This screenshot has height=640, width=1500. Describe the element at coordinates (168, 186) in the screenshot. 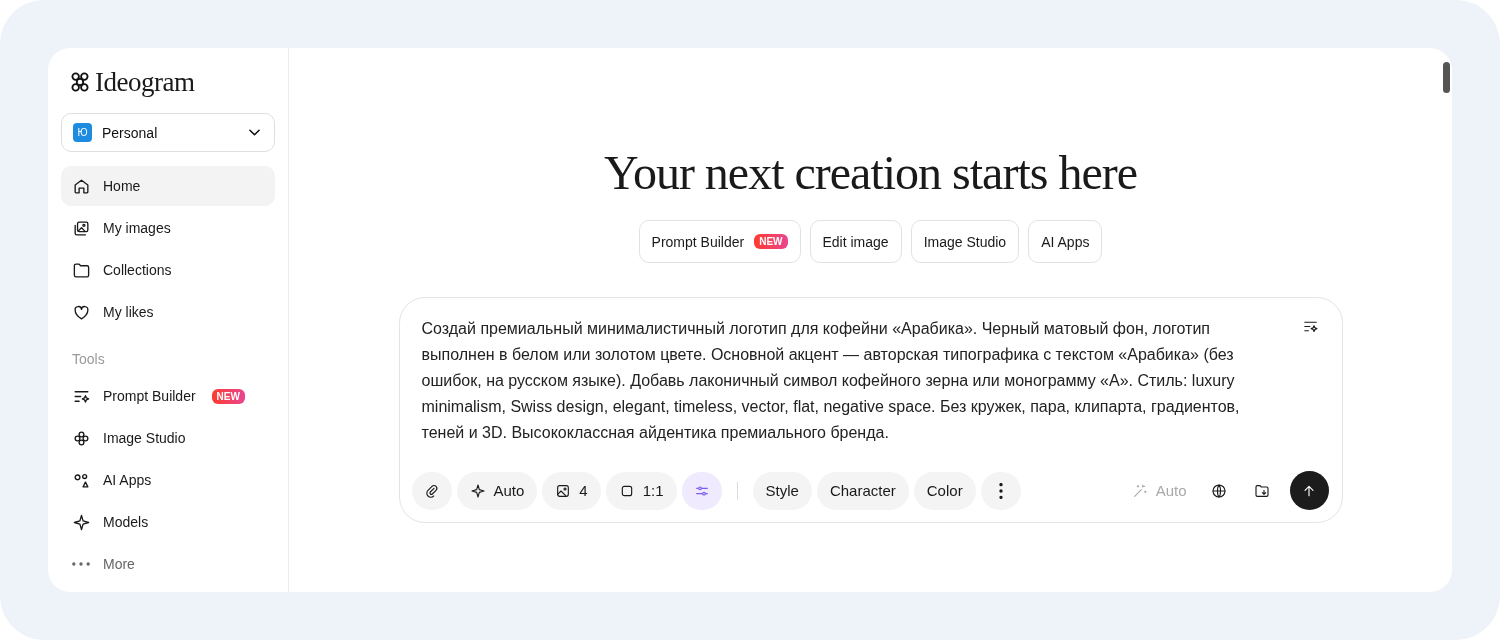

I see `nav-item: Home` at that location.